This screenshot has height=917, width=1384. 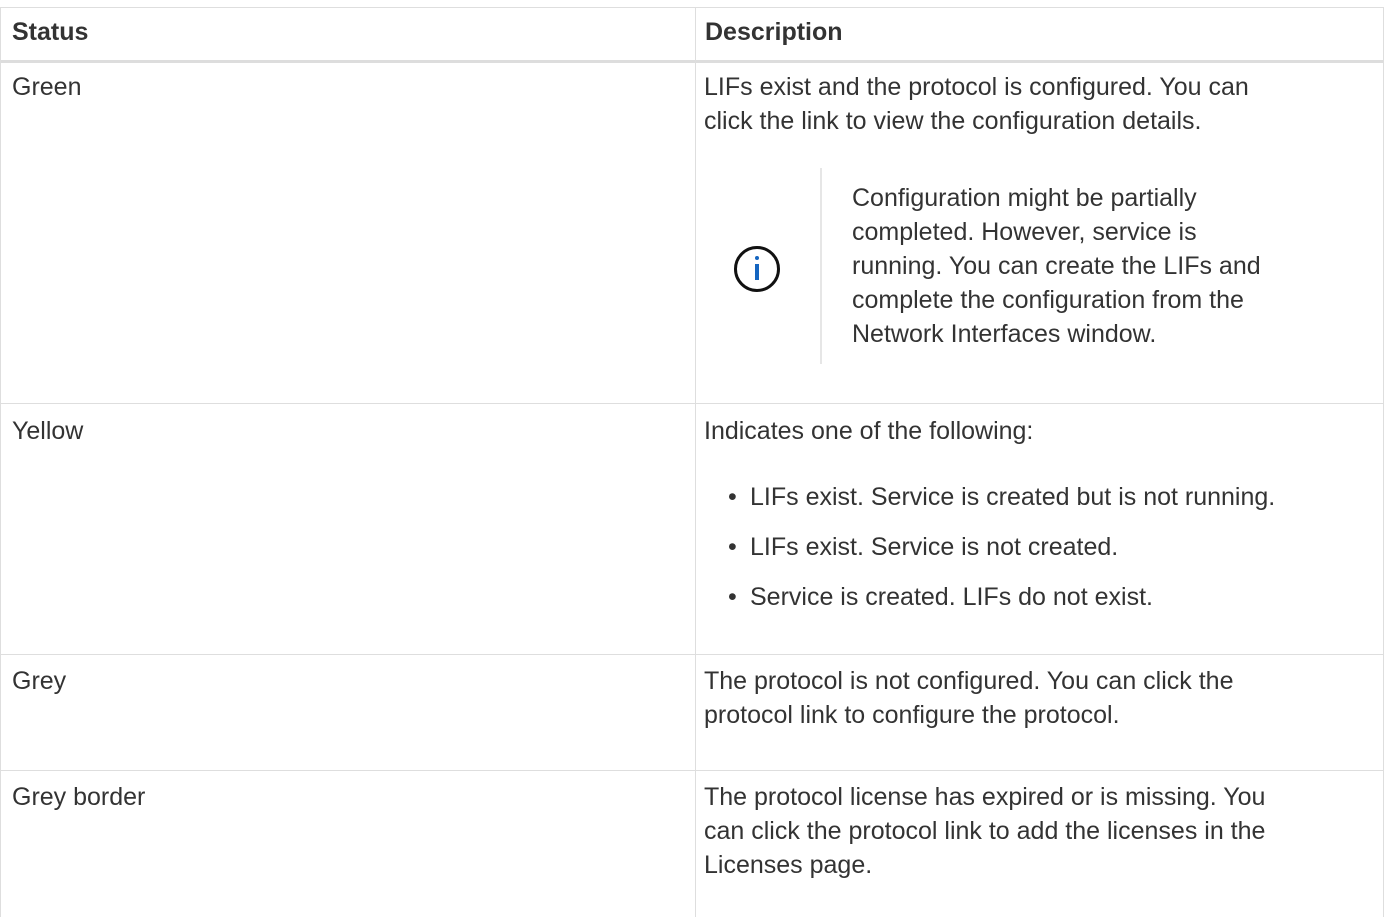 I want to click on status-cell-grey: Grey, so click(x=39, y=681).